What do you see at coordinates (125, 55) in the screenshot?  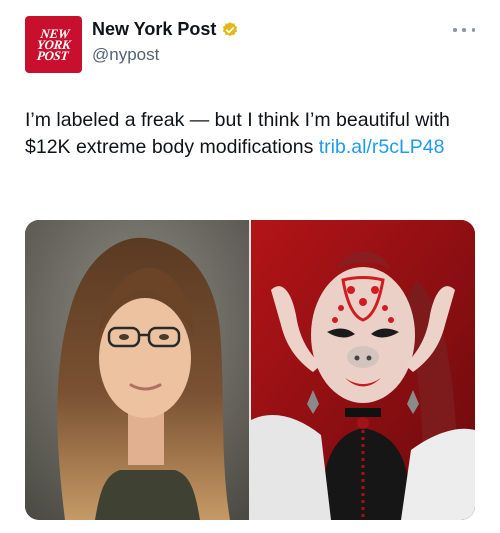 I see `handle: @nypost` at bounding box center [125, 55].